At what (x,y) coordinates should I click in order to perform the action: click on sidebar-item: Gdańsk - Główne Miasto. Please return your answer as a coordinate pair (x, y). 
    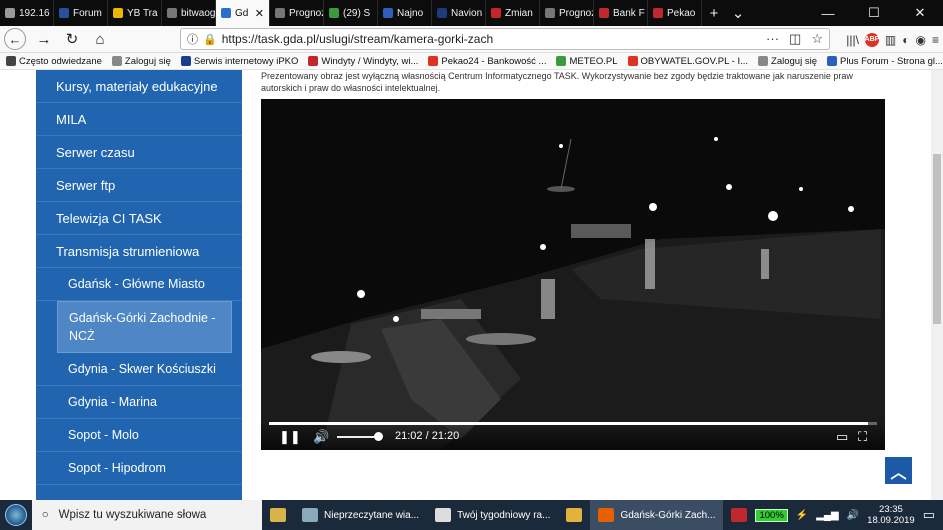
    Looking at the image, I should click on (139, 284).